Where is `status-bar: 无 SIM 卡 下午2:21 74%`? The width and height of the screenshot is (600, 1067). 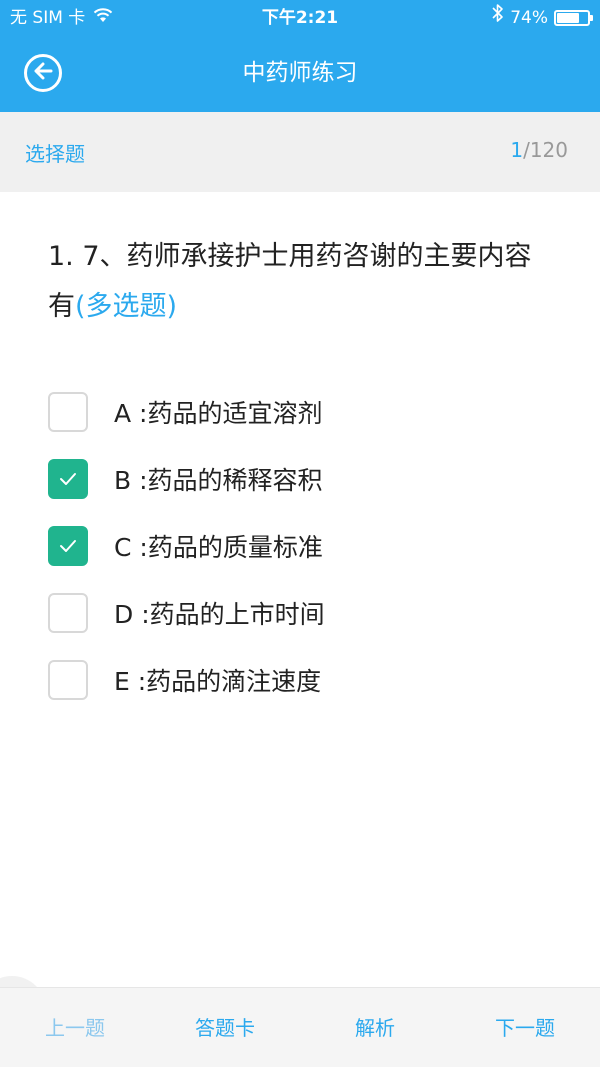
status-bar: 无 SIM 卡 下午2:21 74% is located at coordinates (300, 18).